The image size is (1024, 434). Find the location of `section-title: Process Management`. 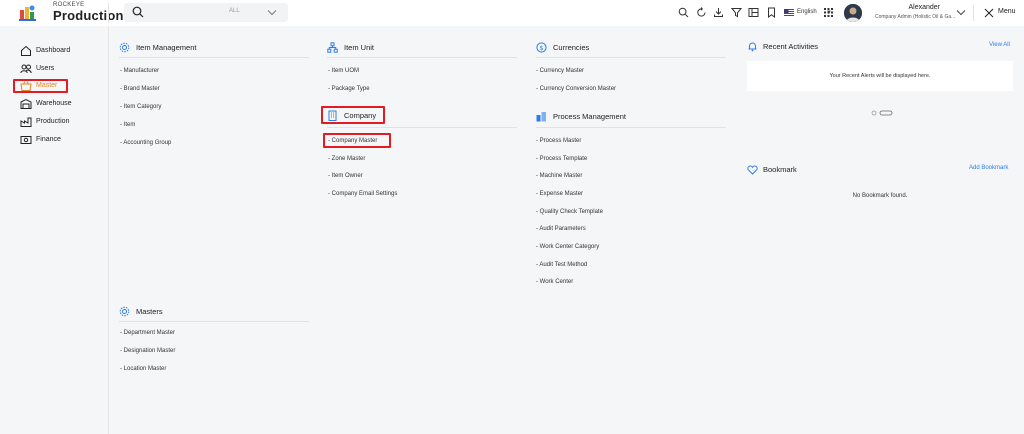

section-title: Process Management is located at coordinates (589, 116).